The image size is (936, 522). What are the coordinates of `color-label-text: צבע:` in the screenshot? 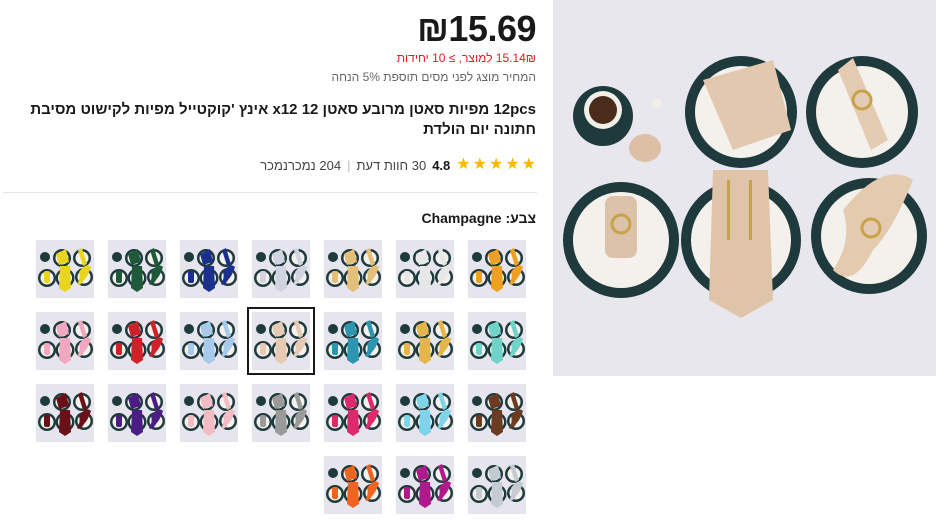 It's located at (520, 218).